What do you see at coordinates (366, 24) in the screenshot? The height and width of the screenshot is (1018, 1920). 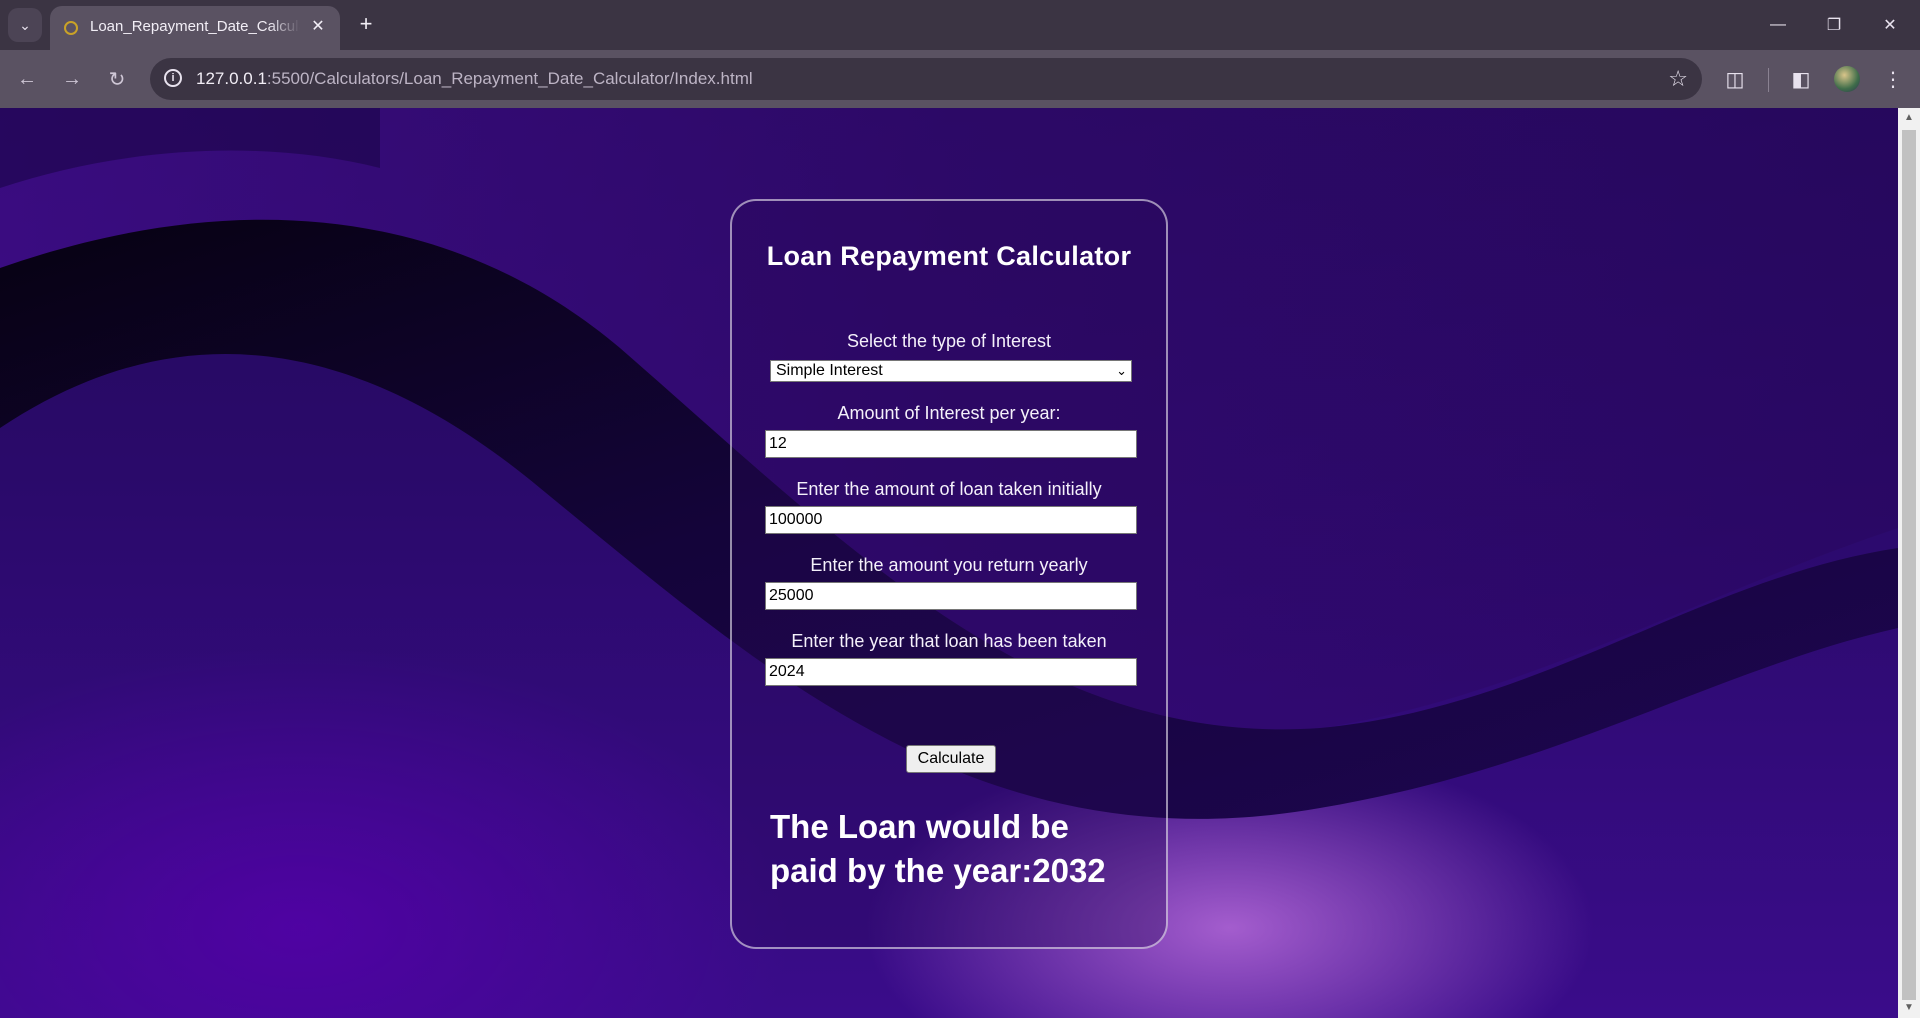 I see `new-tab-button: +` at bounding box center [366, 24].